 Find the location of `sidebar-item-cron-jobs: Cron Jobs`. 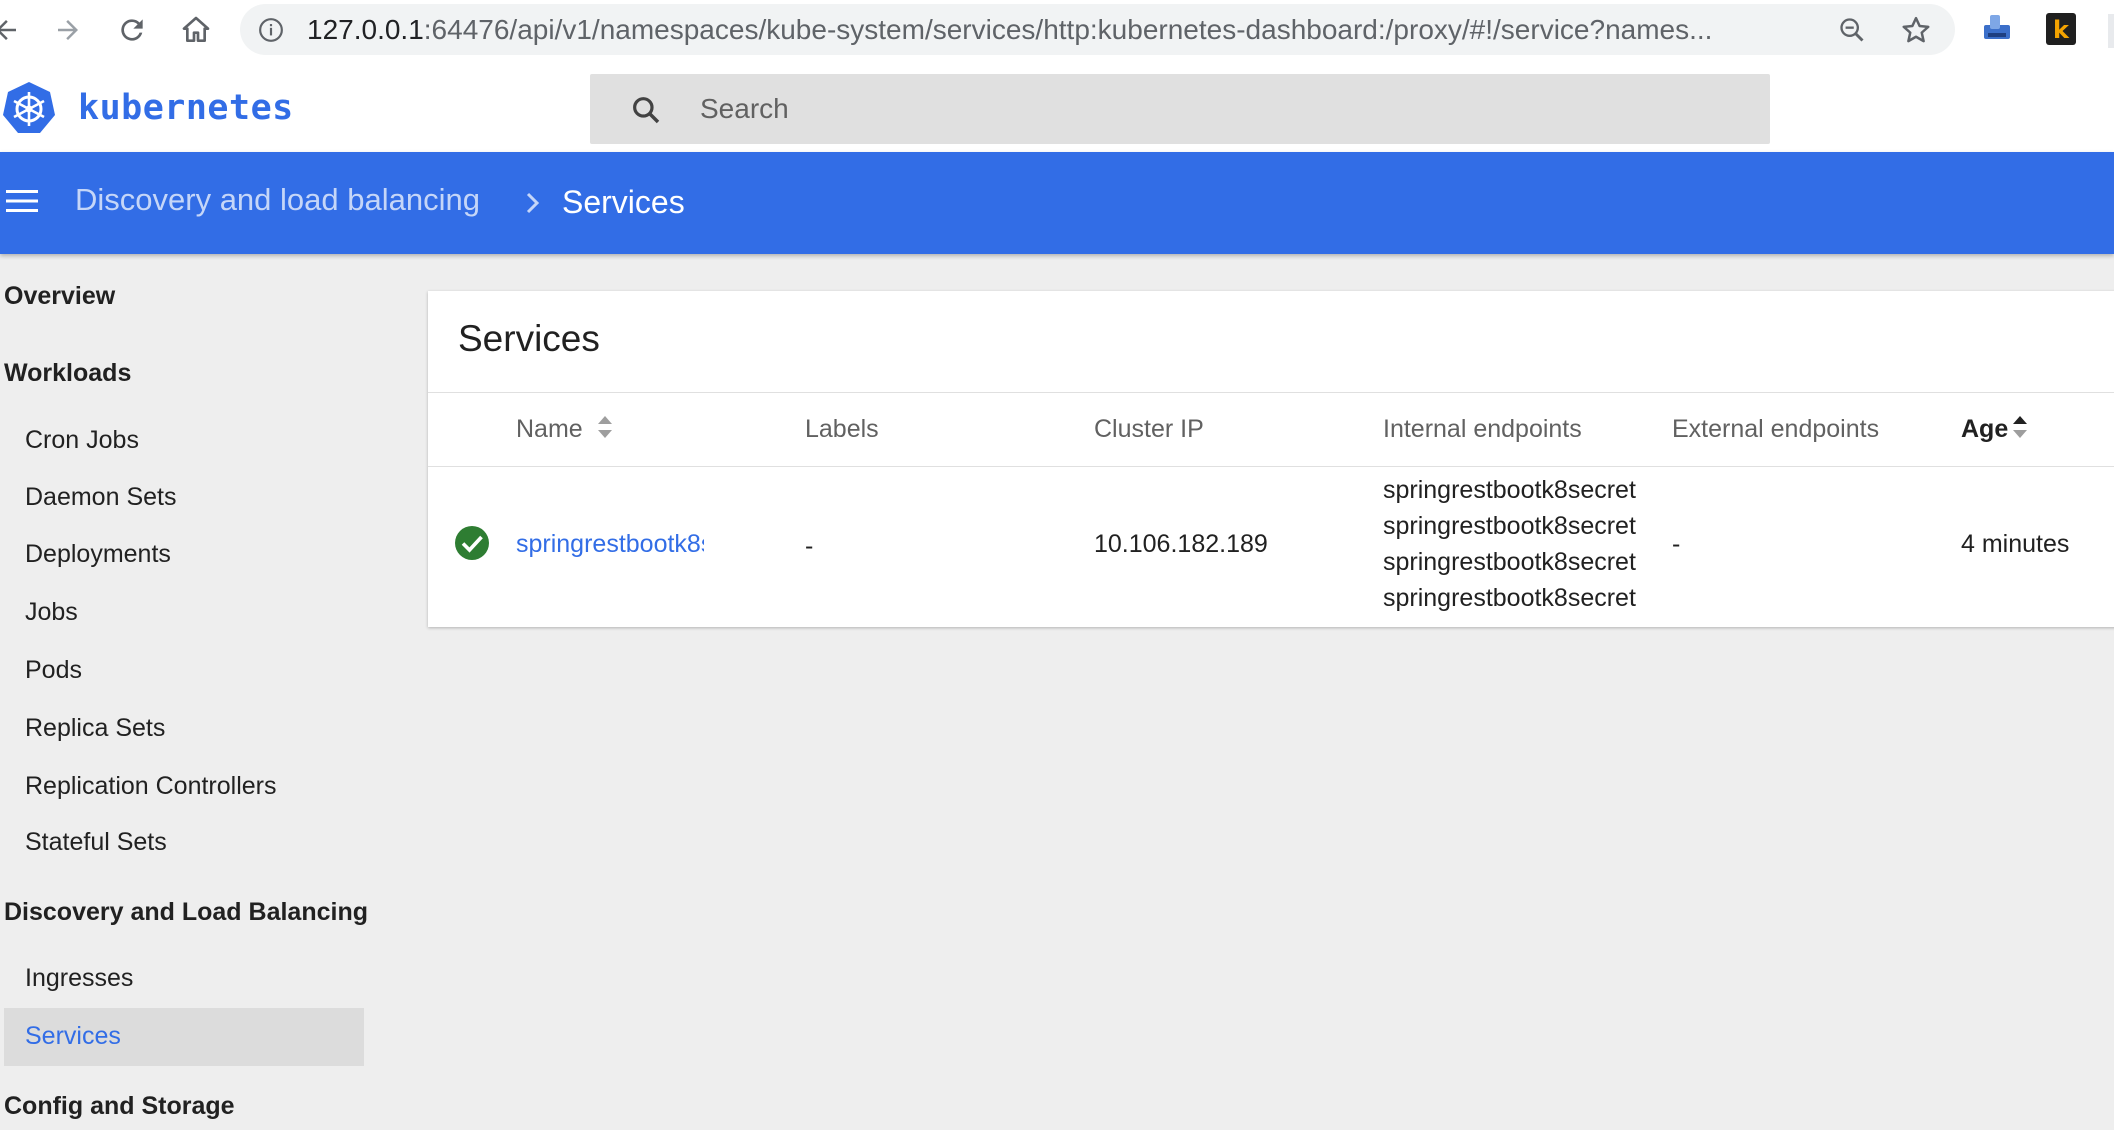

sidebar-item-cron-jobs: Cron Jobs is located at coordinates (82, 440).